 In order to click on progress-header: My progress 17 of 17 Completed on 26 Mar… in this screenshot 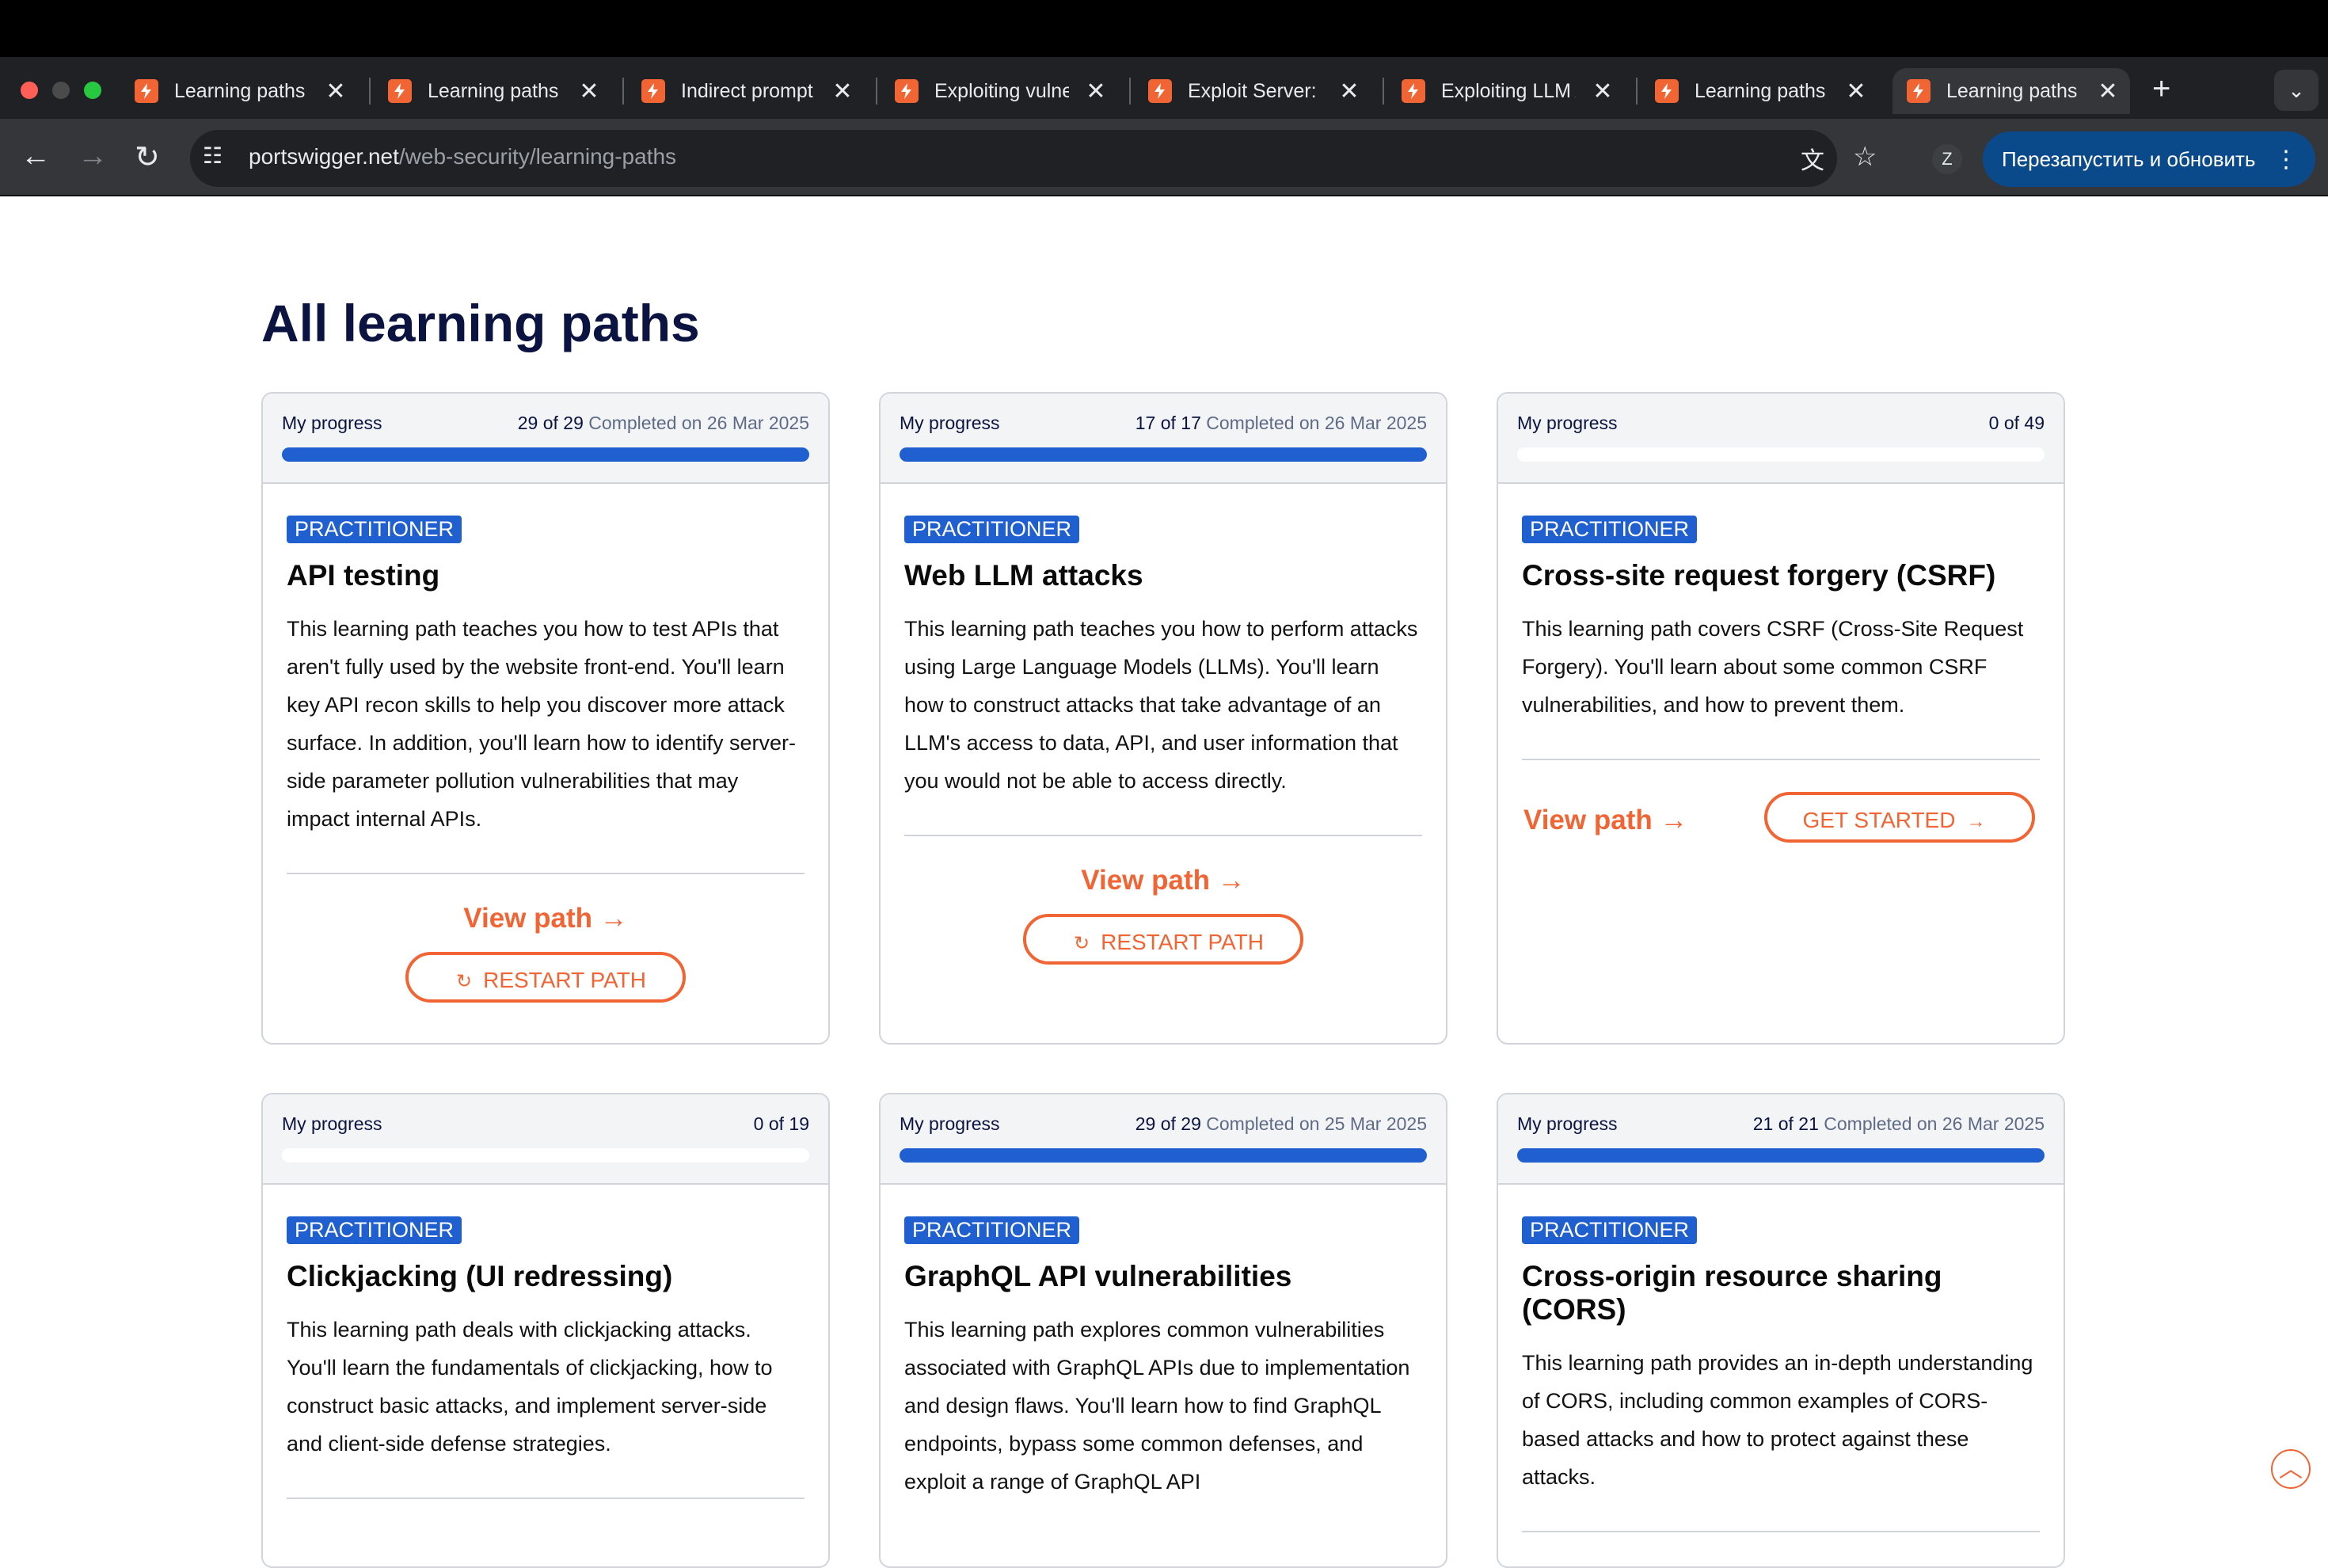, I will do `click(1163, 439)`.